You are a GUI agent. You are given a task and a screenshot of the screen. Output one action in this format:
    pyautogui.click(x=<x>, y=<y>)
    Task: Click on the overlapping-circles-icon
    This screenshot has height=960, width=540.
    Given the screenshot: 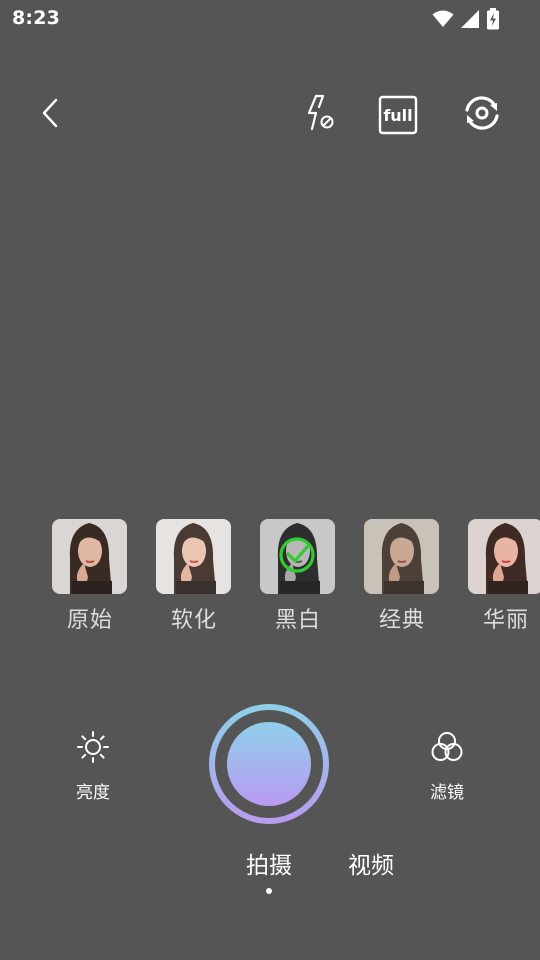 What is the action you would take?
    pyautogui.click(x=447, y=750)
    